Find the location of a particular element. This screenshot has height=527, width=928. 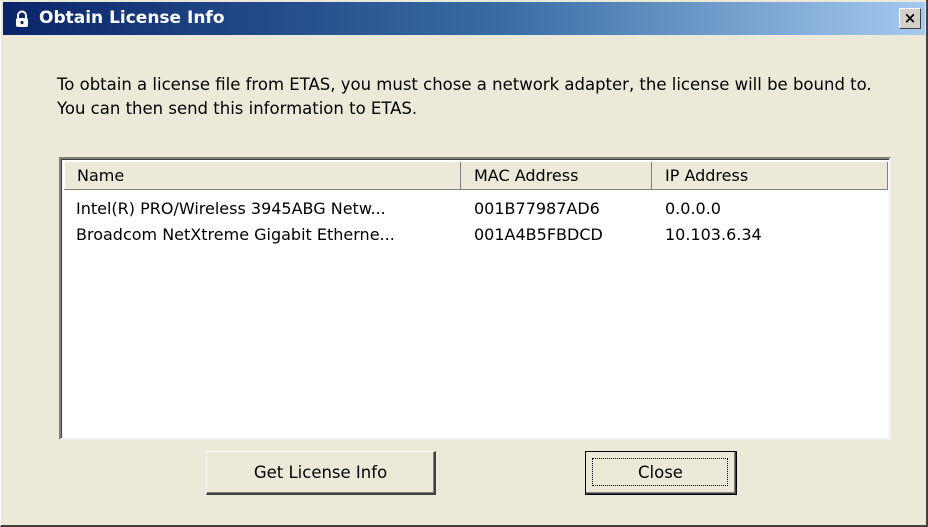

window-title: Obtain License Info is located at coordinates (132, 18).